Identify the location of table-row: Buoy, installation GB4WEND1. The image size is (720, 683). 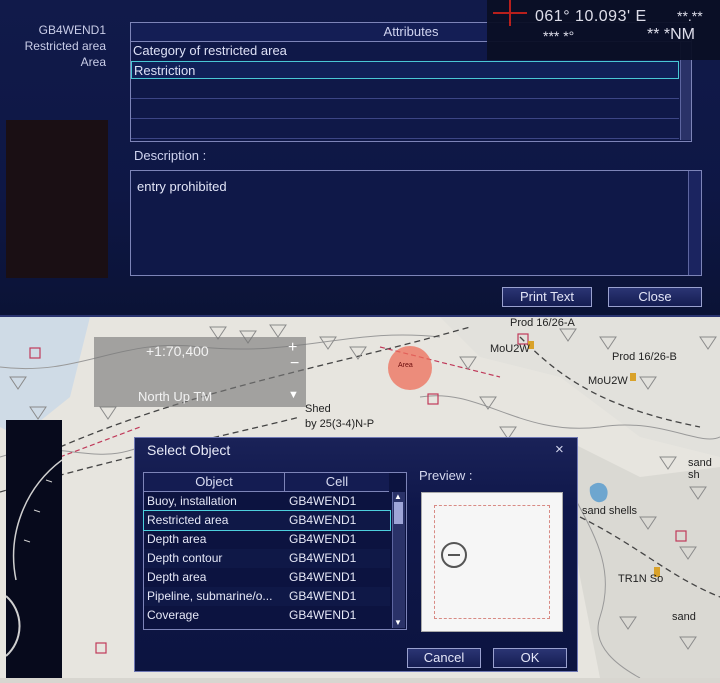
(267, 501).